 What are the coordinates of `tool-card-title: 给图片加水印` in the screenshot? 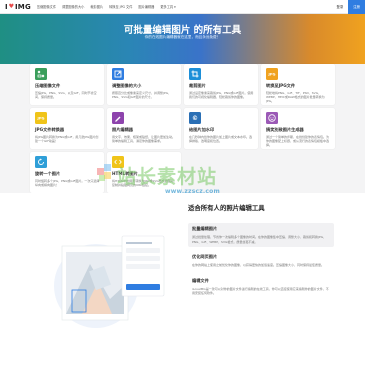 It's located at (202, 129).